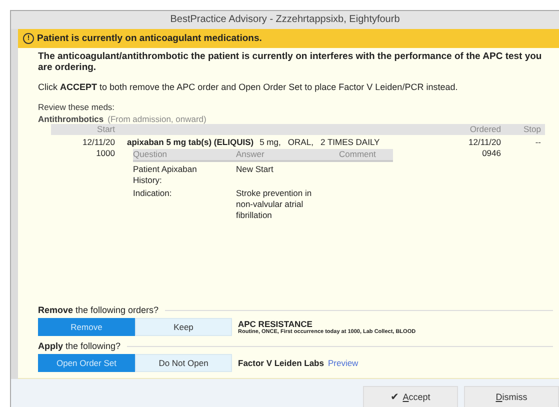  What do you see at coordinates (538, 143) in the screenshot?
I see `table-cell-text: --` at bounding box center [538, 143].